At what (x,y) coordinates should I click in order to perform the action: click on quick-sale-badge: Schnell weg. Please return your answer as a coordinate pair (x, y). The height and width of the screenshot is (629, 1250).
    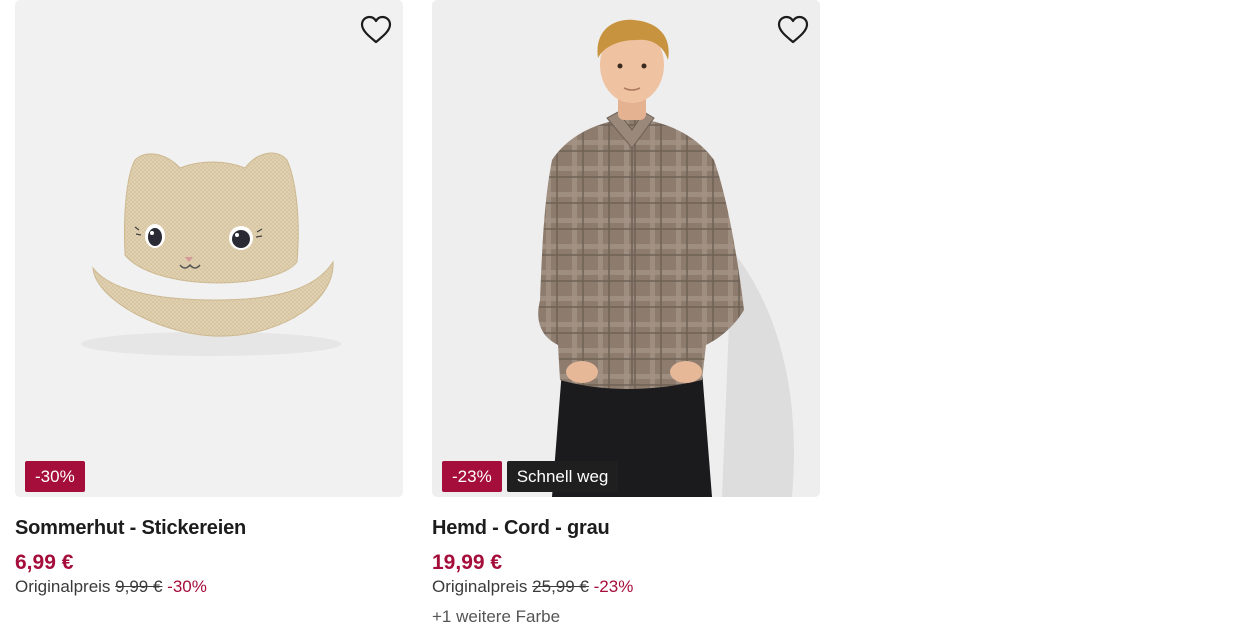
    Looking at the image, I should click on (562, 476).